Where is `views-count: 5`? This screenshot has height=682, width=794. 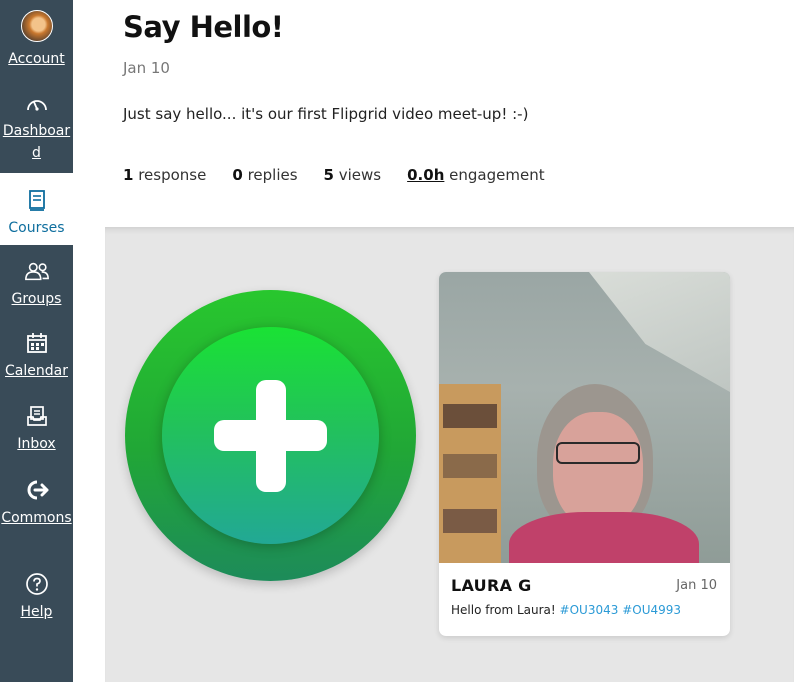
views-count: 5 is located at coordinates (328, 175).